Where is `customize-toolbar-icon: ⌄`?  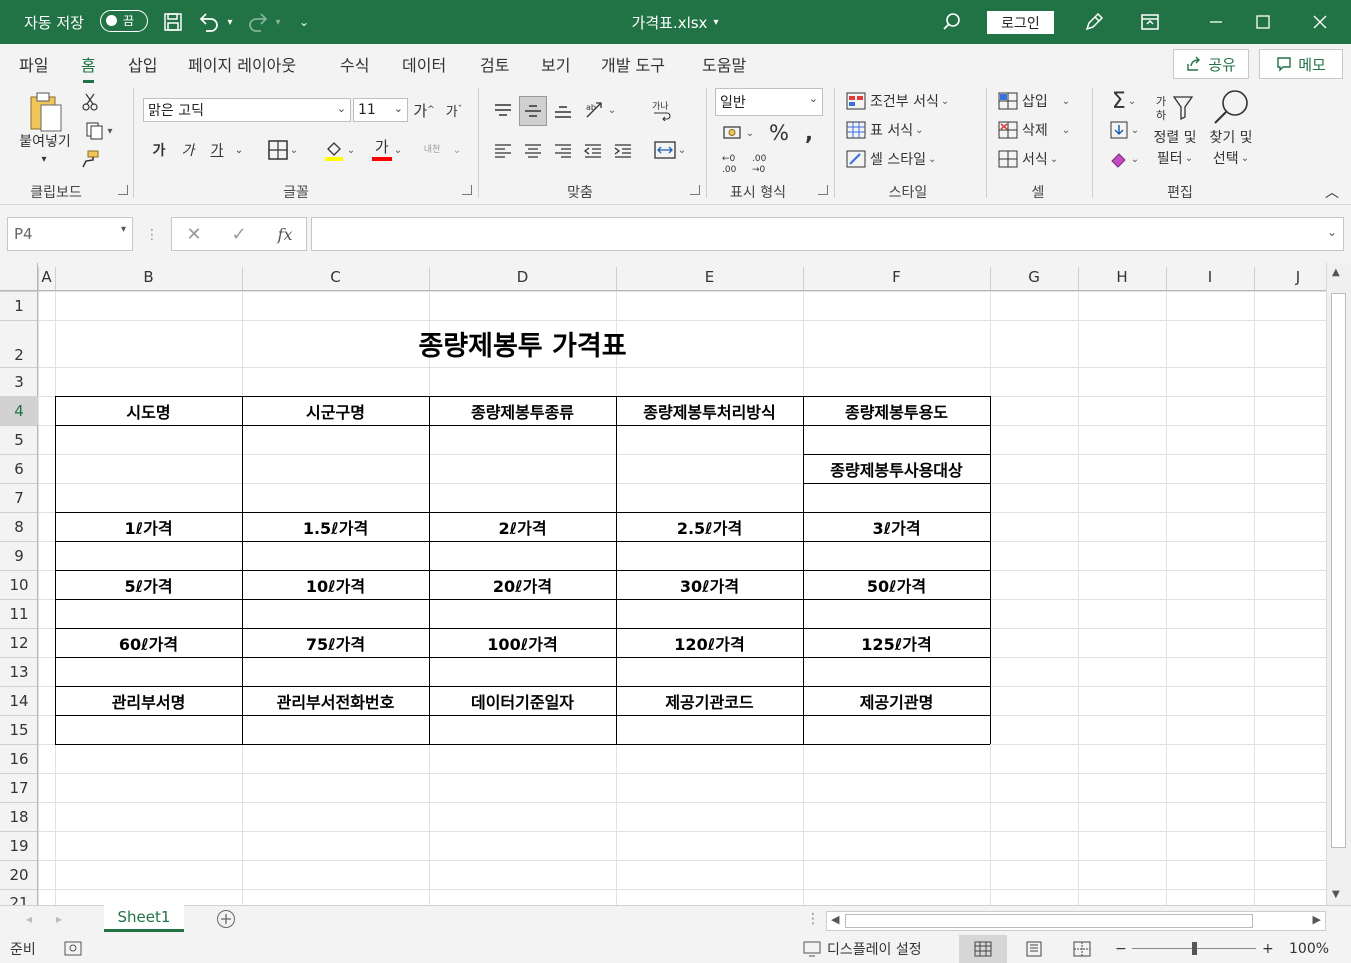 customize-toolbar-icon: ⌄ is located at coordinates (304, 22).